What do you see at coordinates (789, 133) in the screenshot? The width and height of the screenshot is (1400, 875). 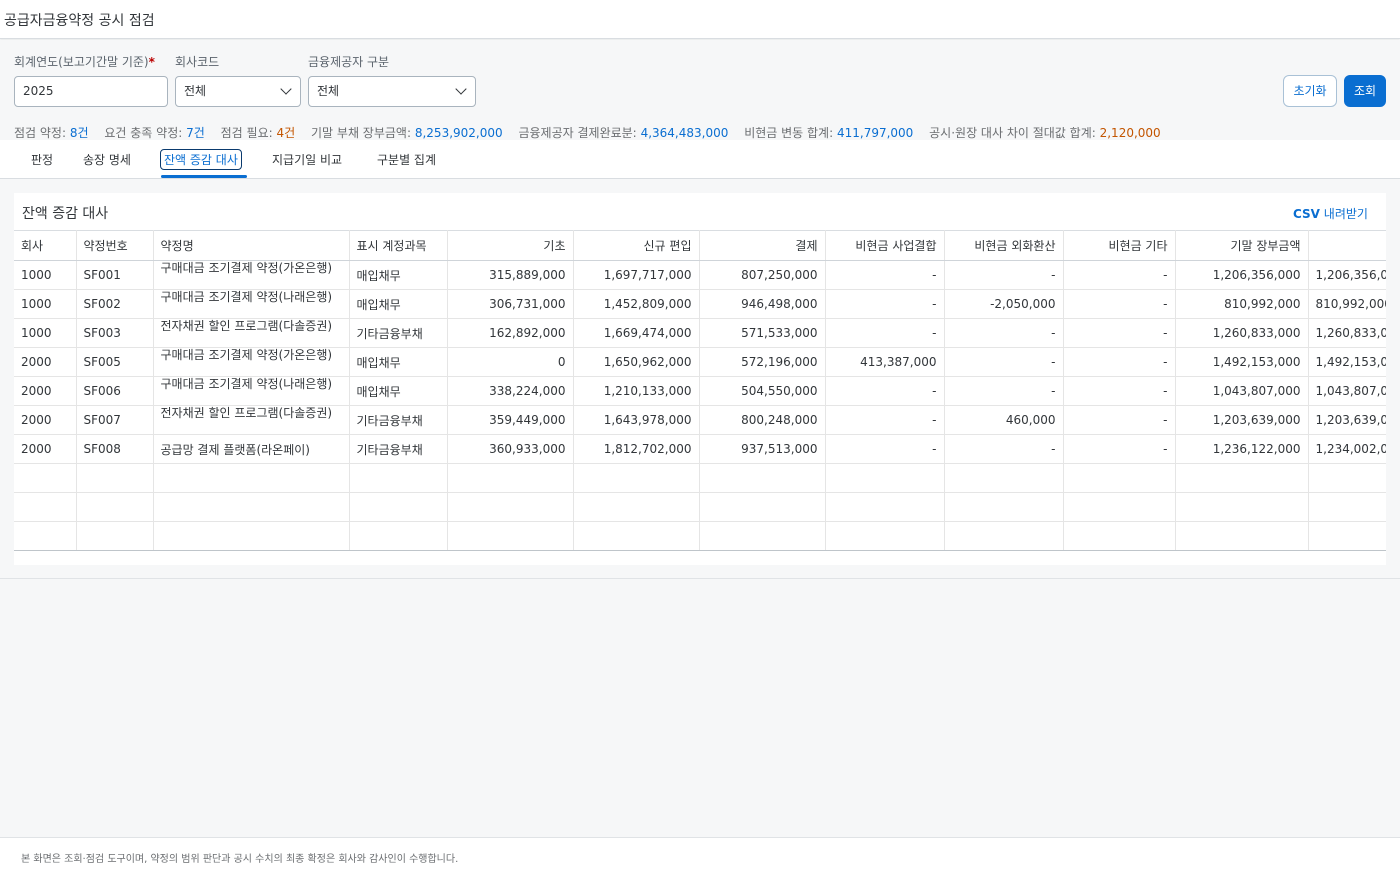 I see `stat-label: 비현금 변동 합계:` at bounding box center [789, 133].